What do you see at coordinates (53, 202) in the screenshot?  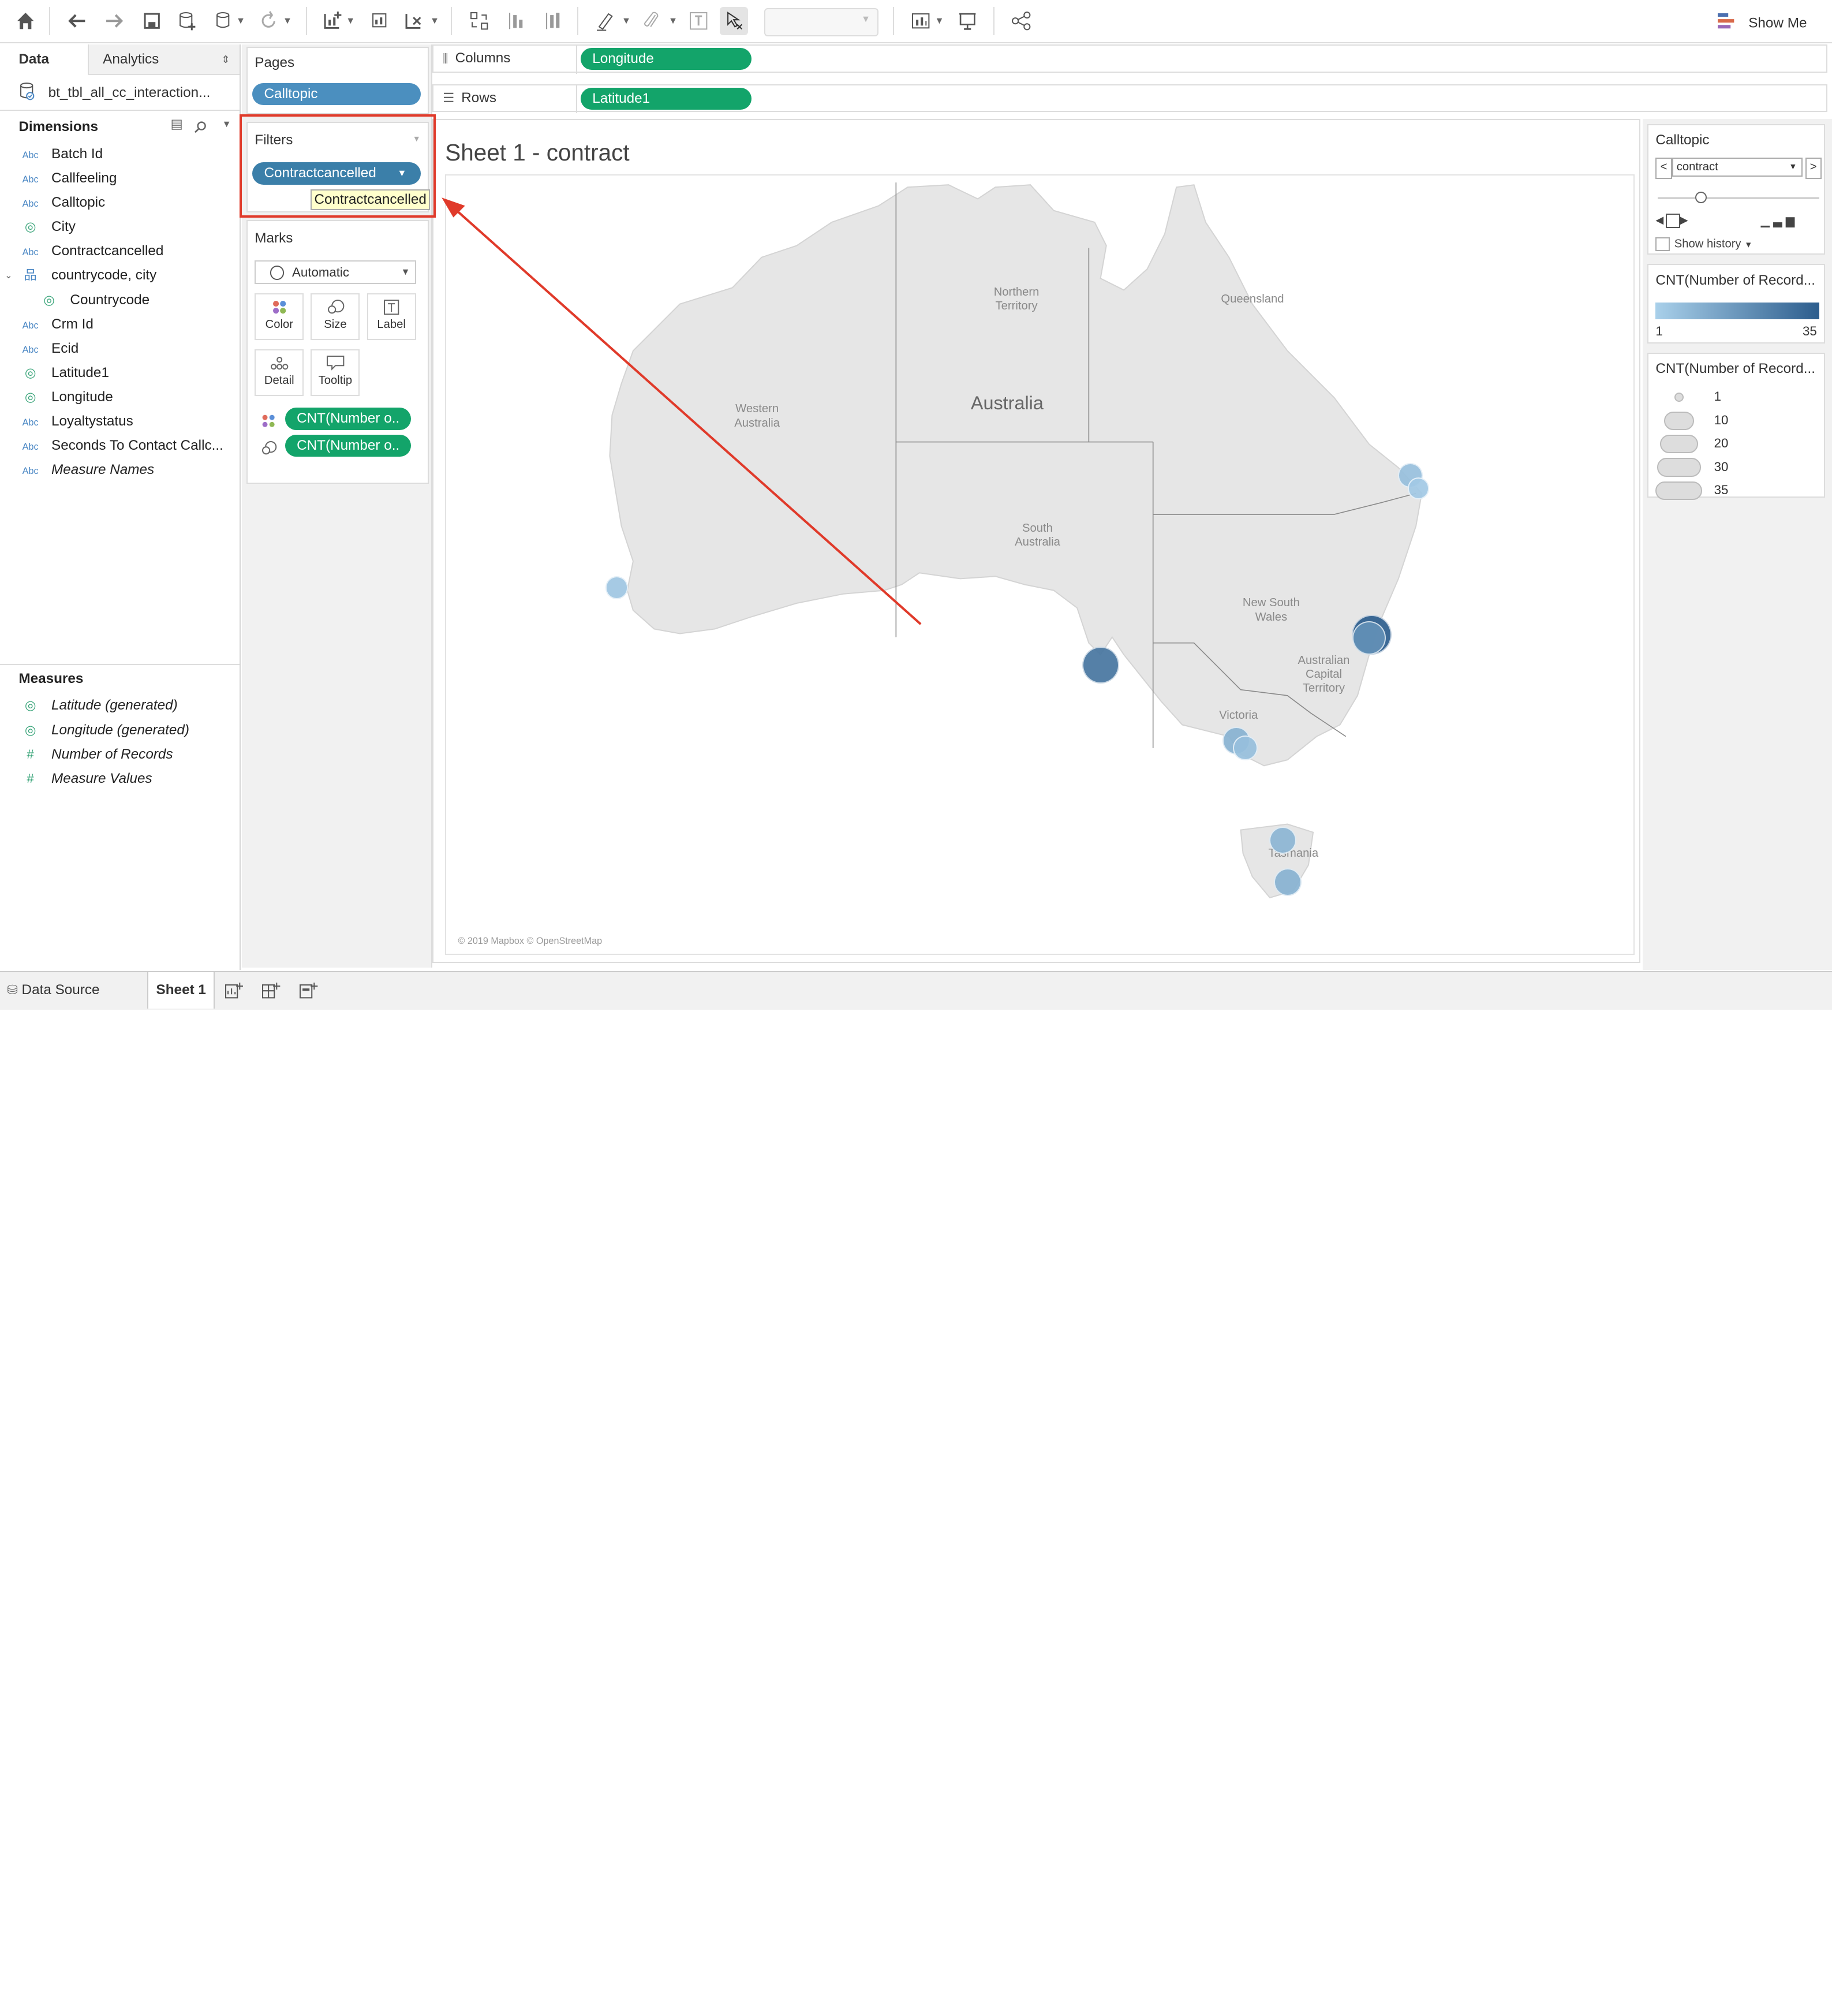 I see `dimension-field: Abc Calltopic` at bounding box center [53, 202].